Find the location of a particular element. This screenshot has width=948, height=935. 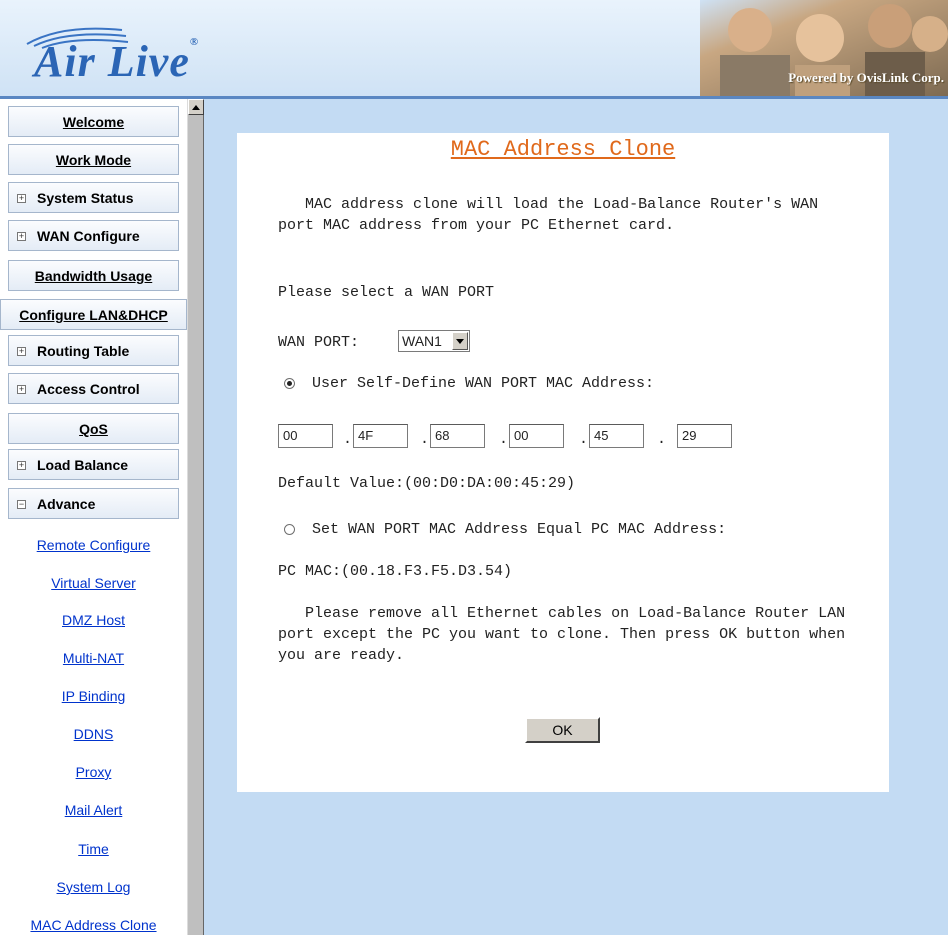

sidebar-link-remote-configure: Remote Configure is located at coordinates (93, 545).